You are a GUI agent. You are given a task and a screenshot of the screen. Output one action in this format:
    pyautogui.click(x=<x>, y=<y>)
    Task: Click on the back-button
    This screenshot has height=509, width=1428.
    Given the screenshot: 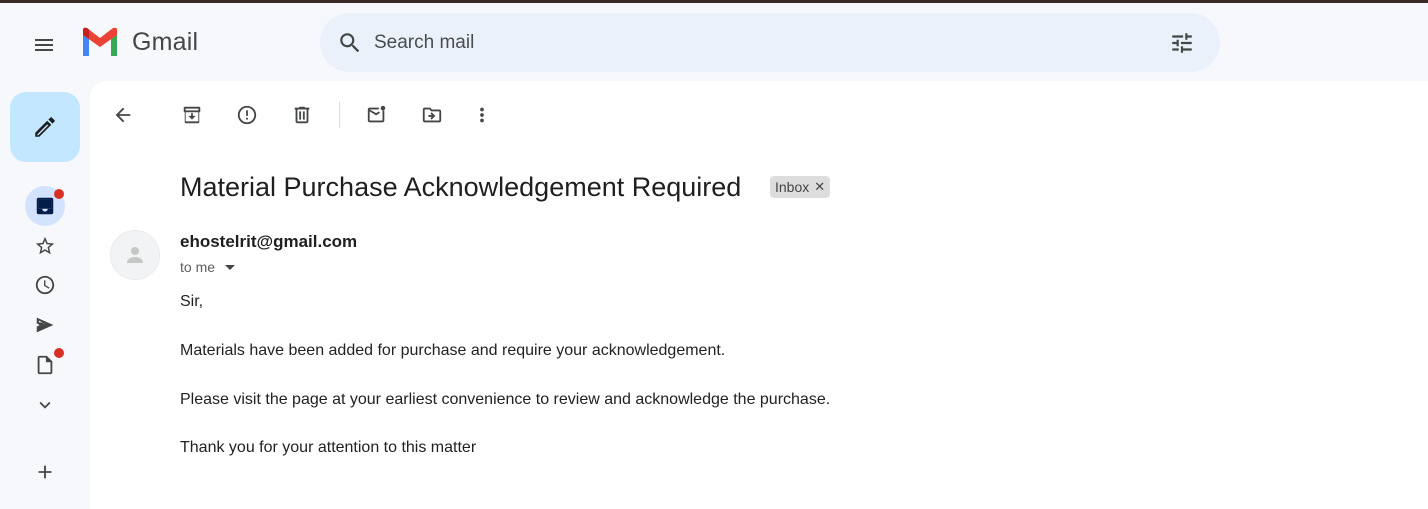 What is the action you would take?
    pyautogui.click(x=123, y=115)
    